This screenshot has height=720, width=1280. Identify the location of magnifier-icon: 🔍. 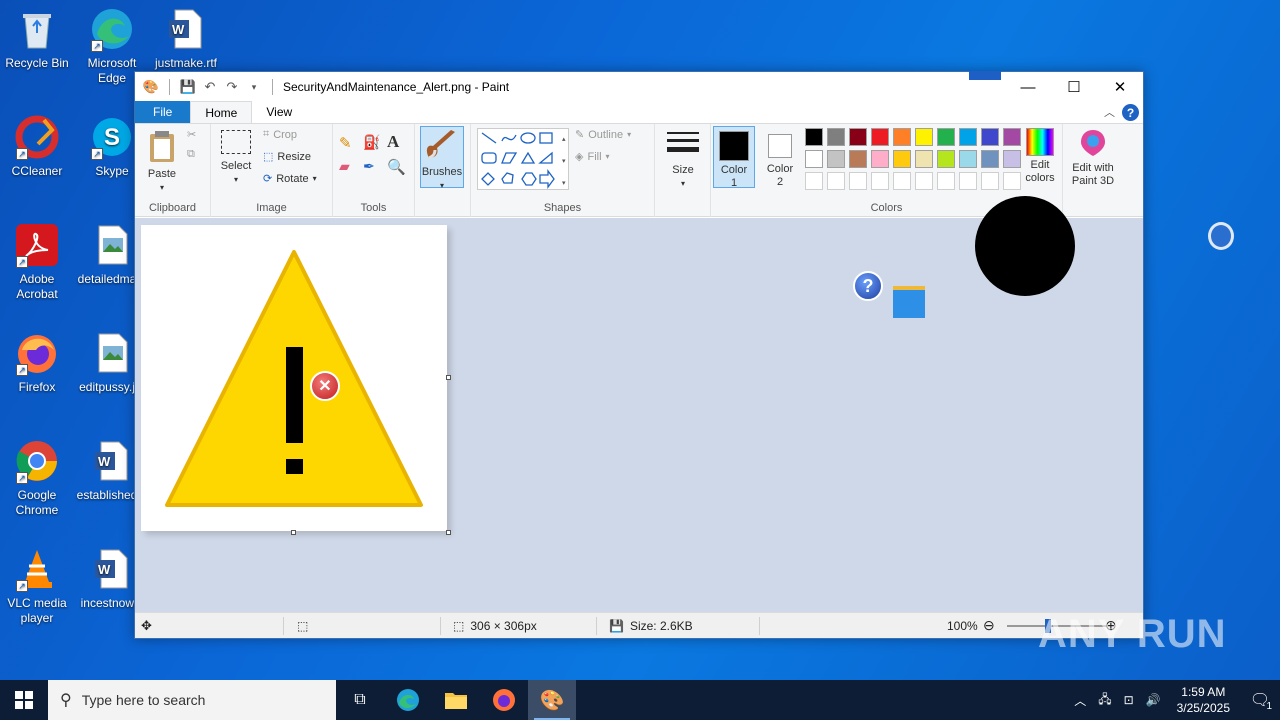
(396, 167).